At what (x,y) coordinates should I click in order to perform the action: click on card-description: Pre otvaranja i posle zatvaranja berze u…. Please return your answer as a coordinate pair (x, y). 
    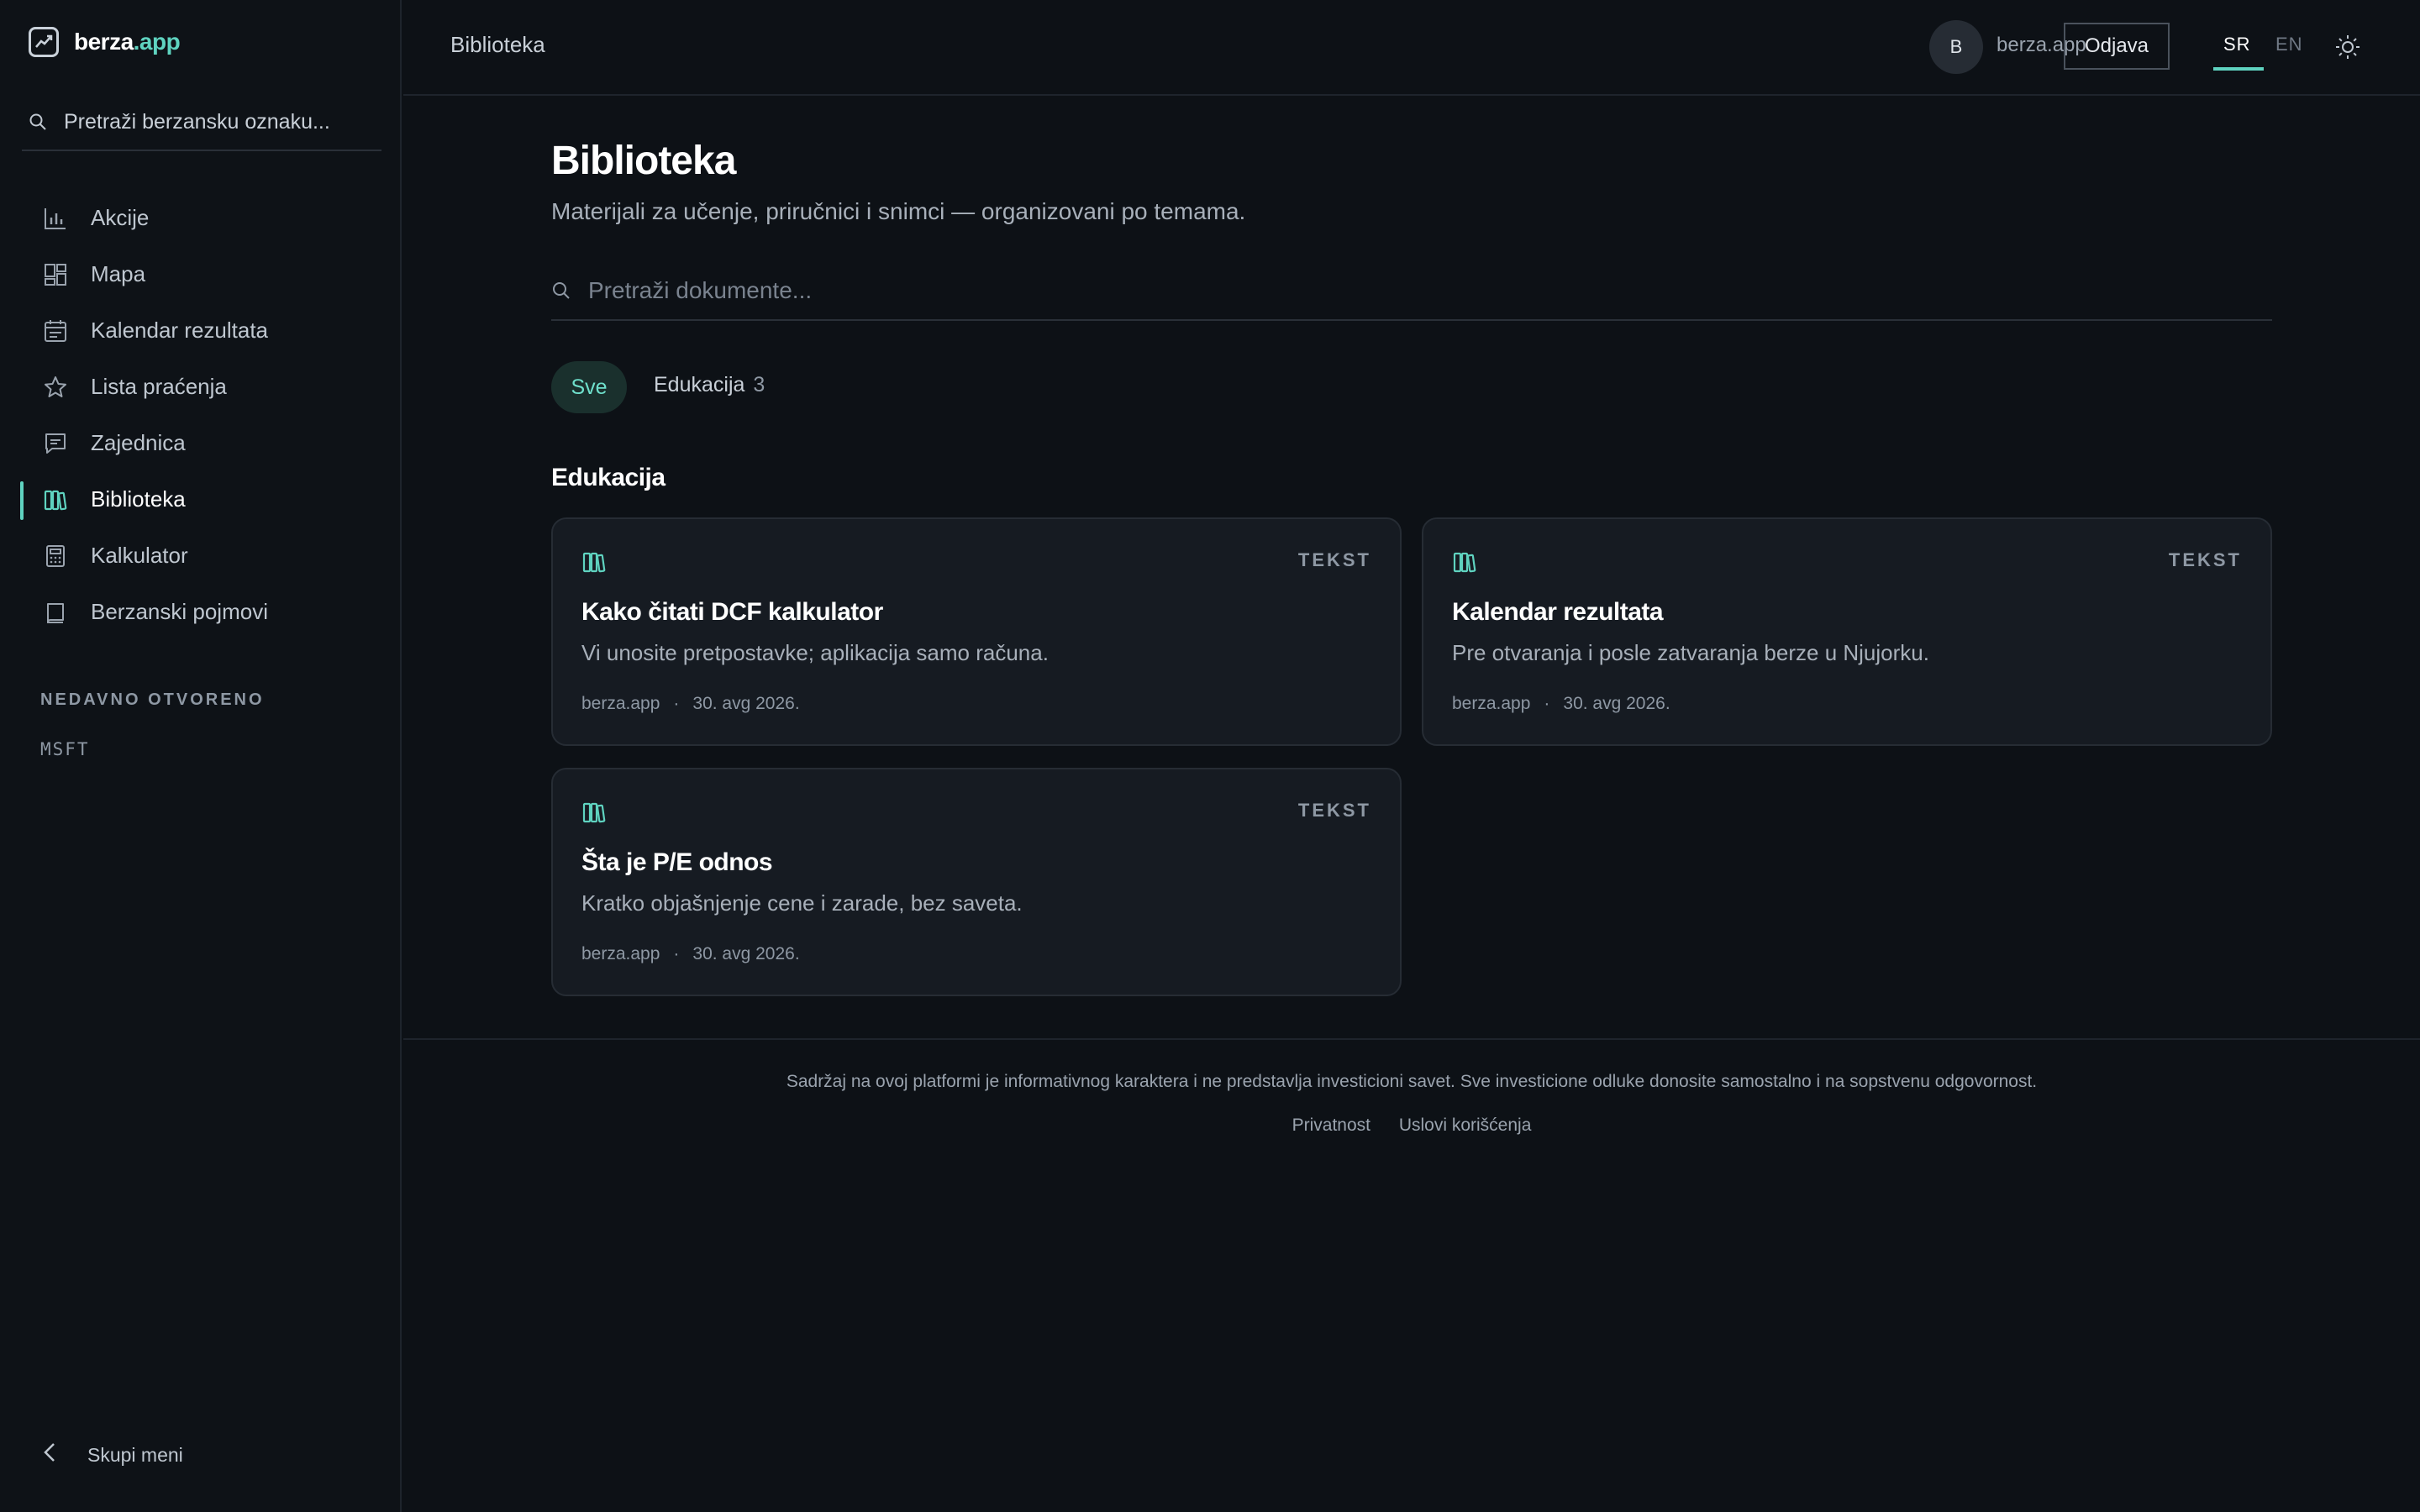
    Looking at the image, I should click on (1690, 652).